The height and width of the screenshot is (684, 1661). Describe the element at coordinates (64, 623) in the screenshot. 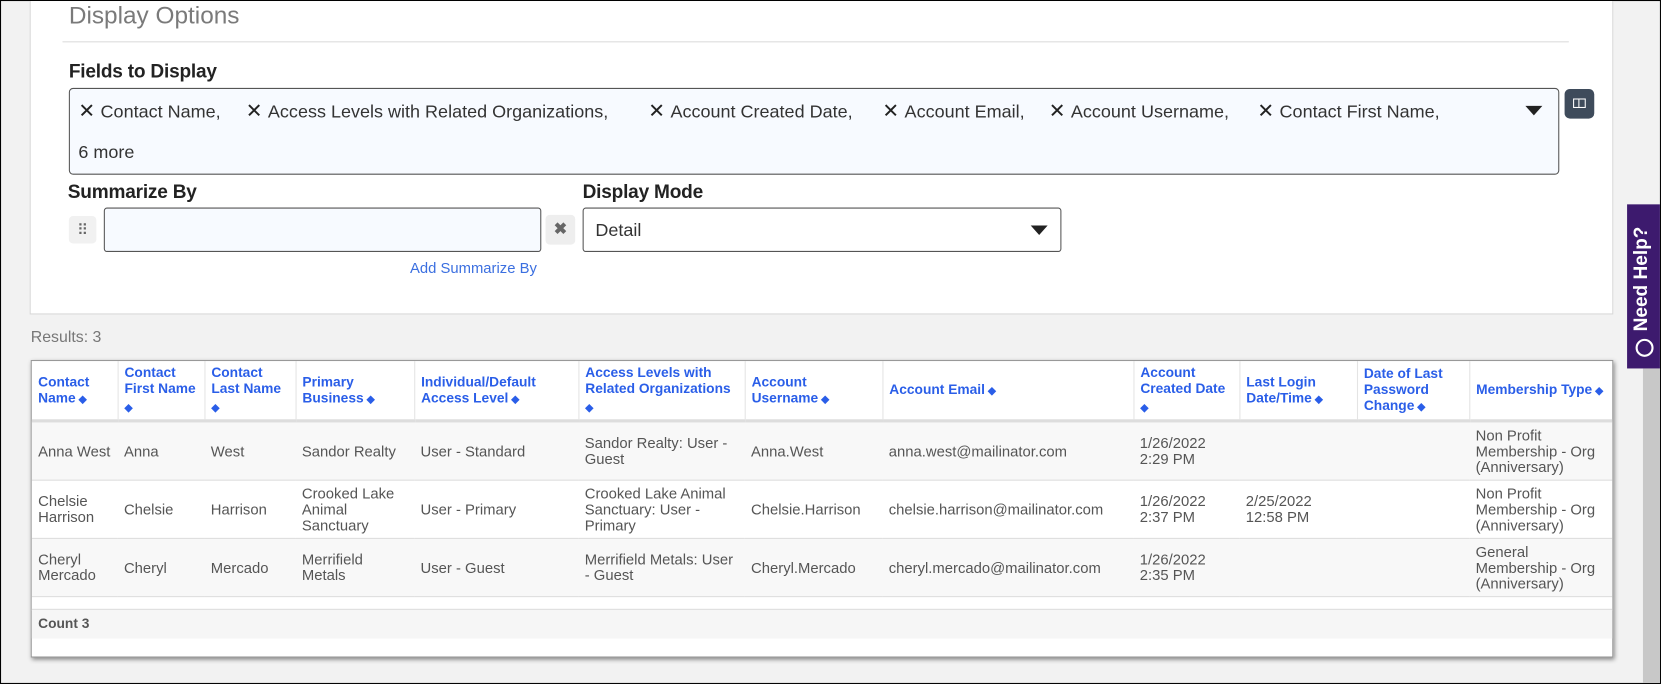

I see `count-label: Count 3` at that location.